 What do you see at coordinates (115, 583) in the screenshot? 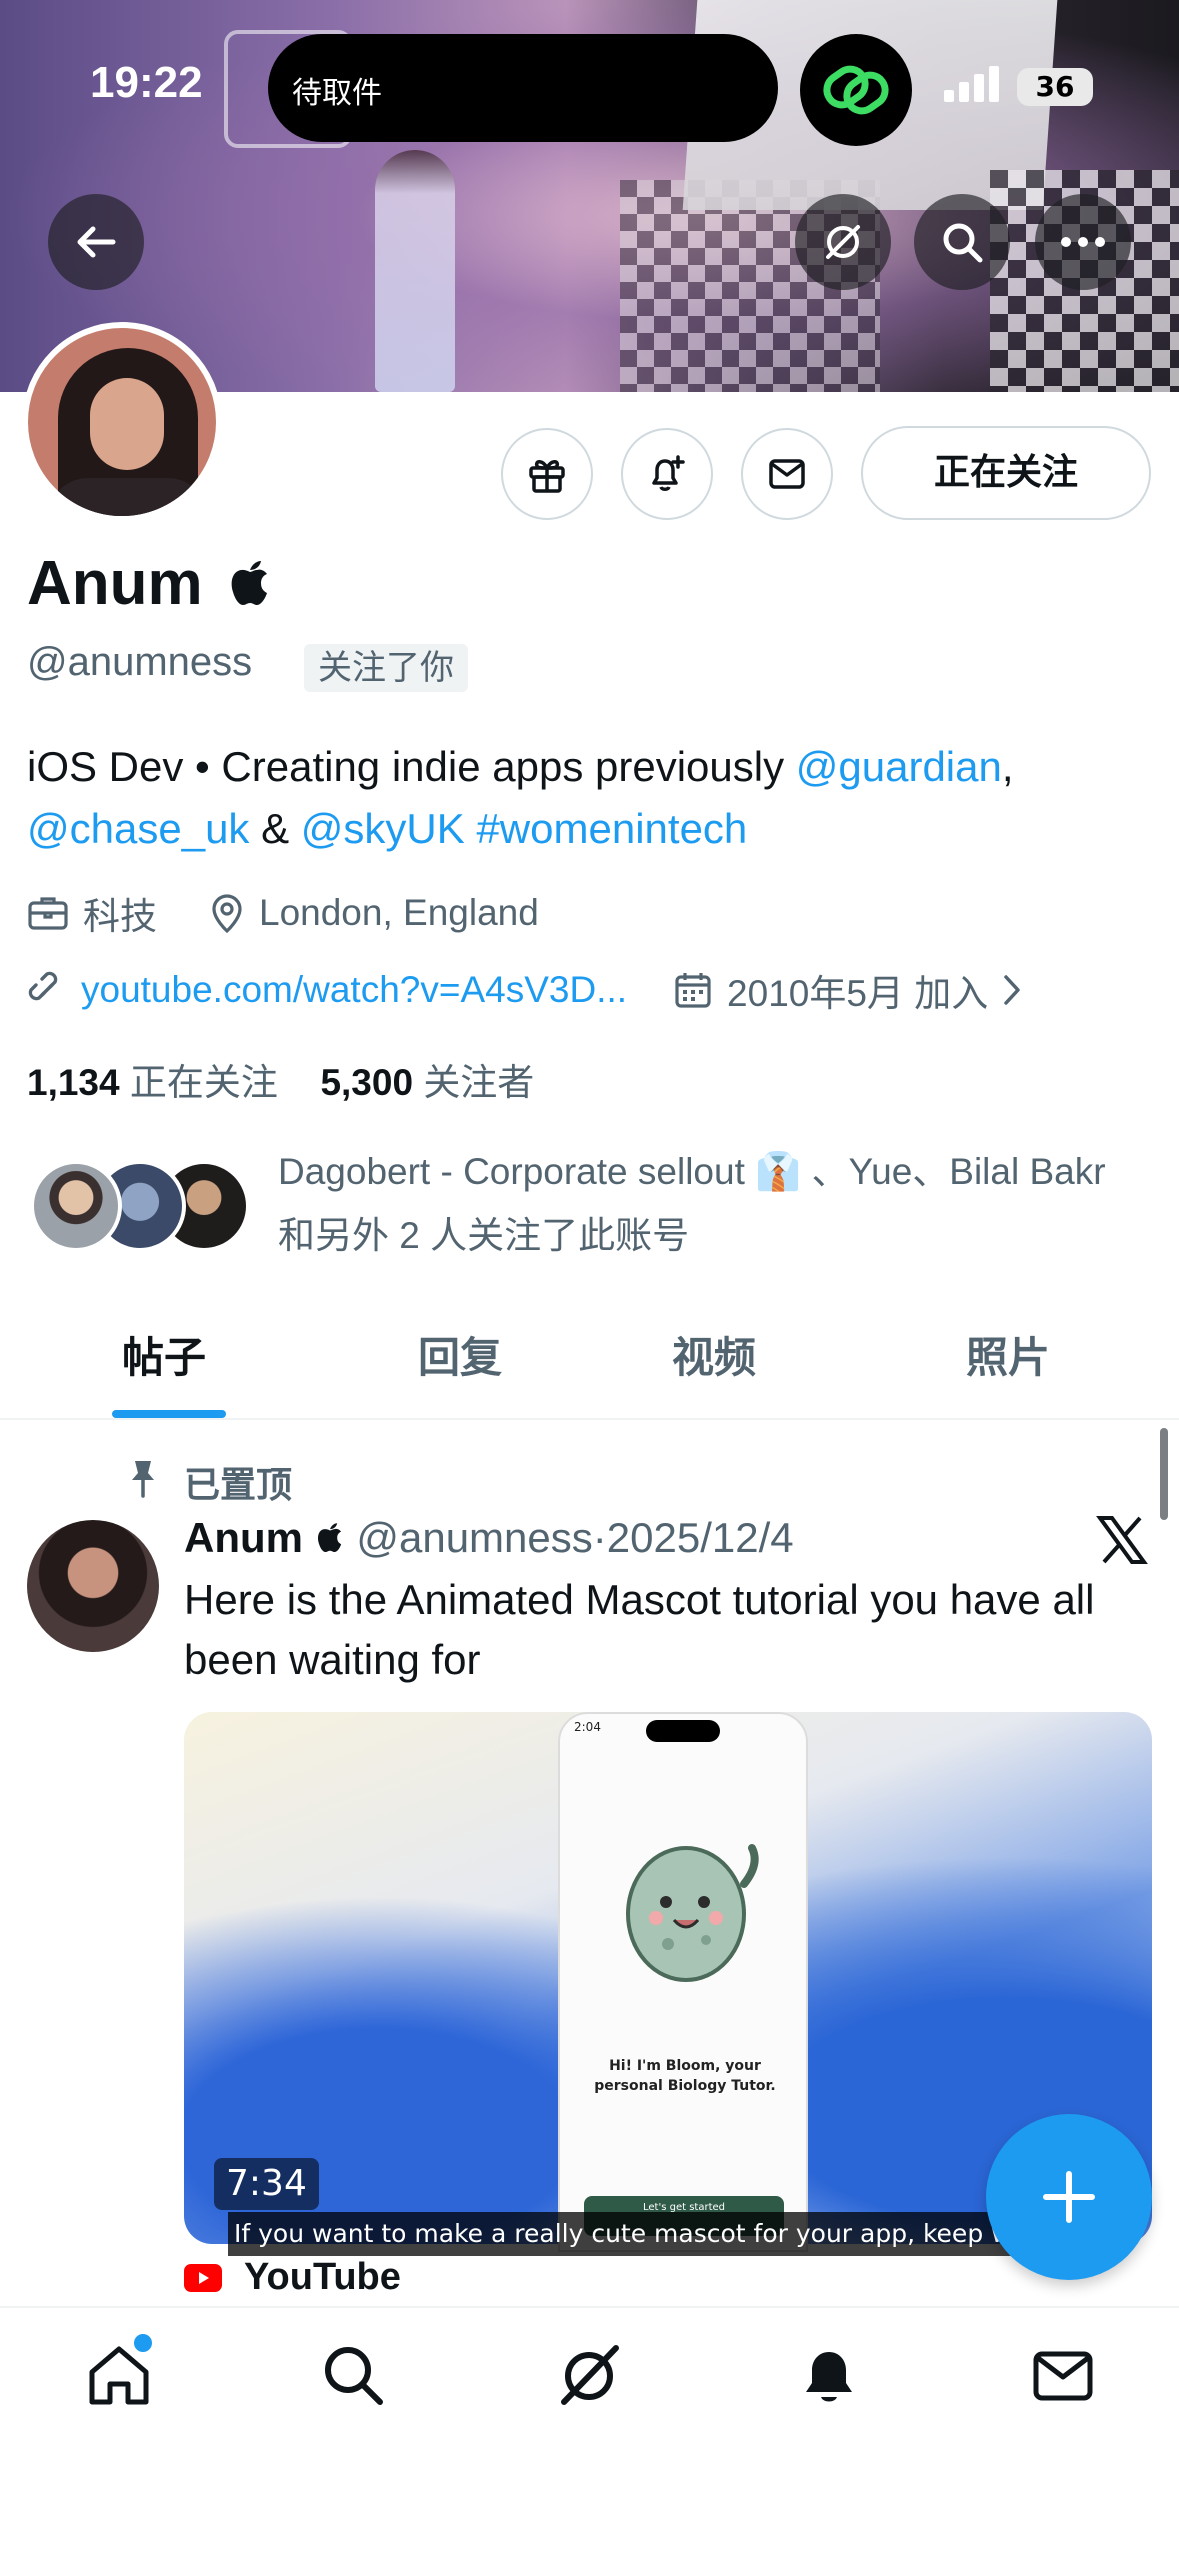
I see `profile-name-text: Anum` at bounding box center [115, 583].